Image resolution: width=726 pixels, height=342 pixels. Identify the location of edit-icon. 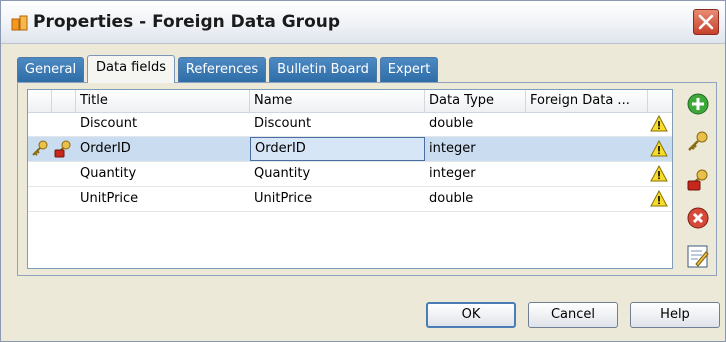
(698, 256).